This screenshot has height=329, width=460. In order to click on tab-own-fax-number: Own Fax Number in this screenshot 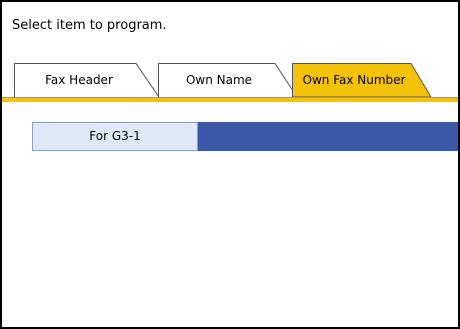, I will do `click(362, 80)`.